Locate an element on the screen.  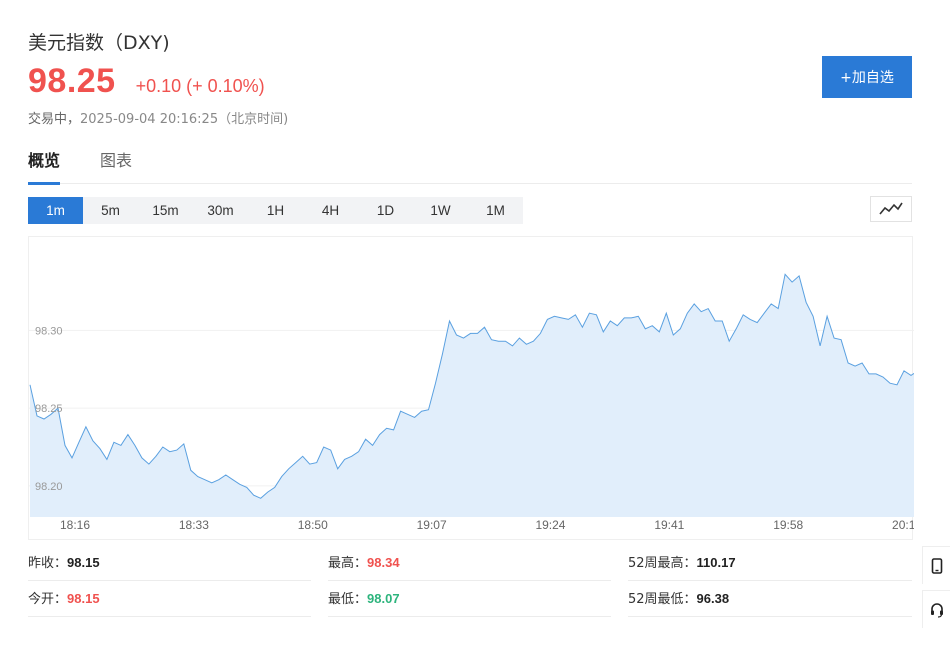
interval-selector: 1m 5m 15m 30m 1H 4H 1D 1W 1M is located at coordinates (275, 210).